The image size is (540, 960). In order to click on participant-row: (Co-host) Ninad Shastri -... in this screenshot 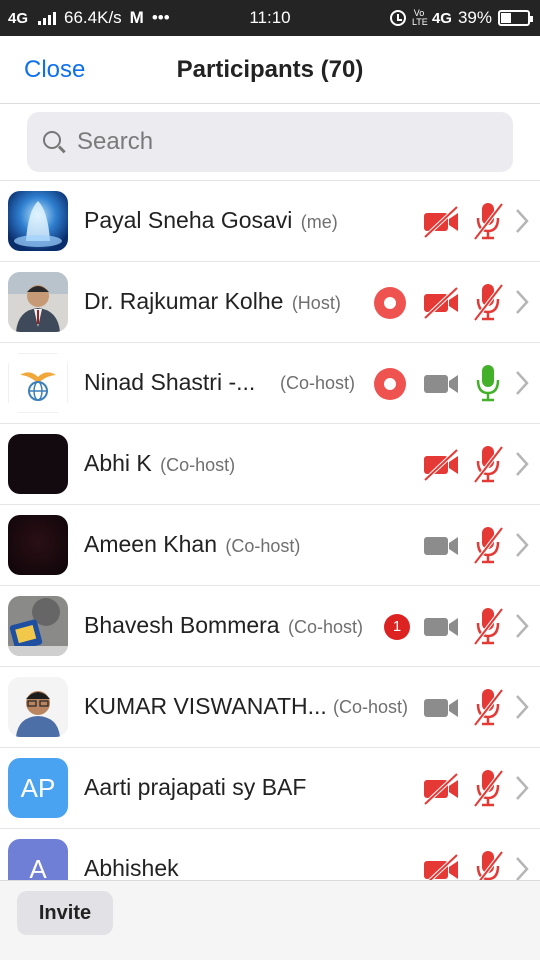, I will do `click(270, 383)`.